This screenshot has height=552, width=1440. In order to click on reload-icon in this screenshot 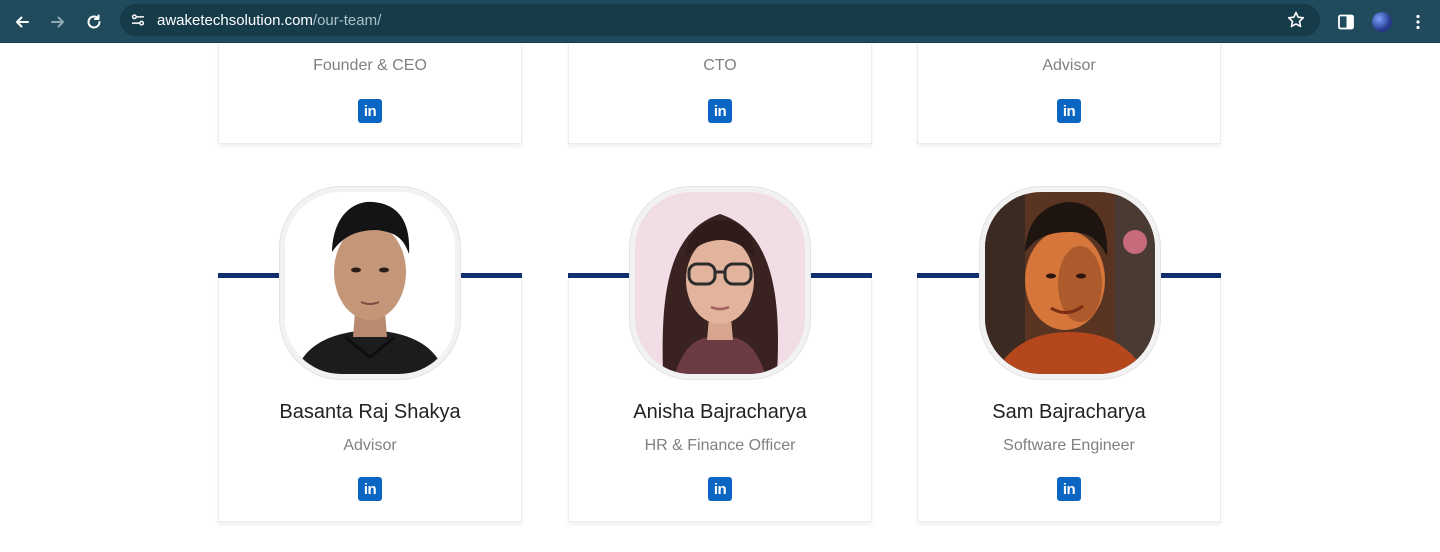, I will do `click(94, 21)`.